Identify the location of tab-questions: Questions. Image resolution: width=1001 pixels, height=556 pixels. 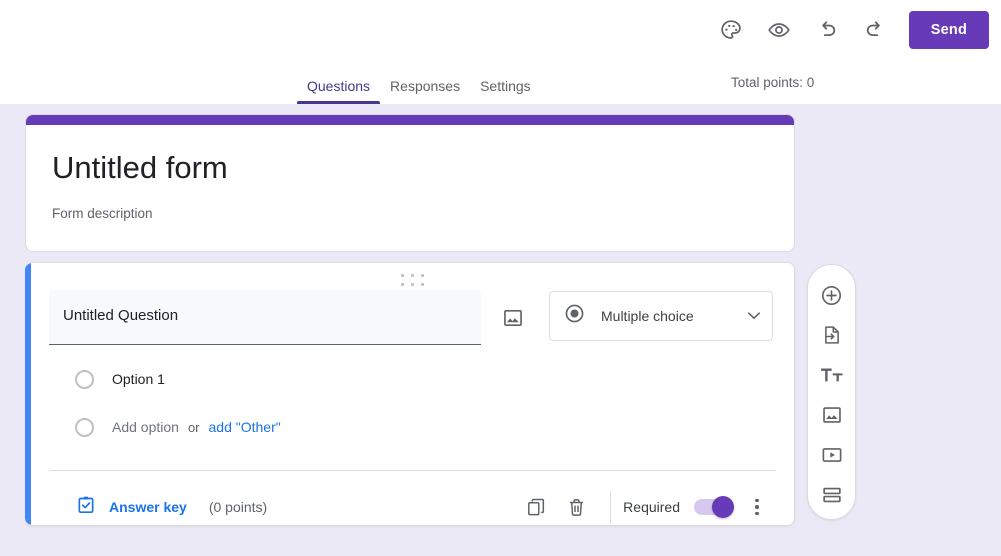
(339, 91).